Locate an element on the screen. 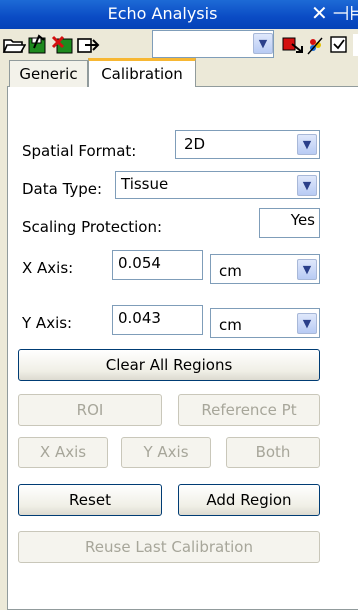 This screenshot has height=610, width=358. scaling-protection-field: Yes is located at coordinates (289, 223).